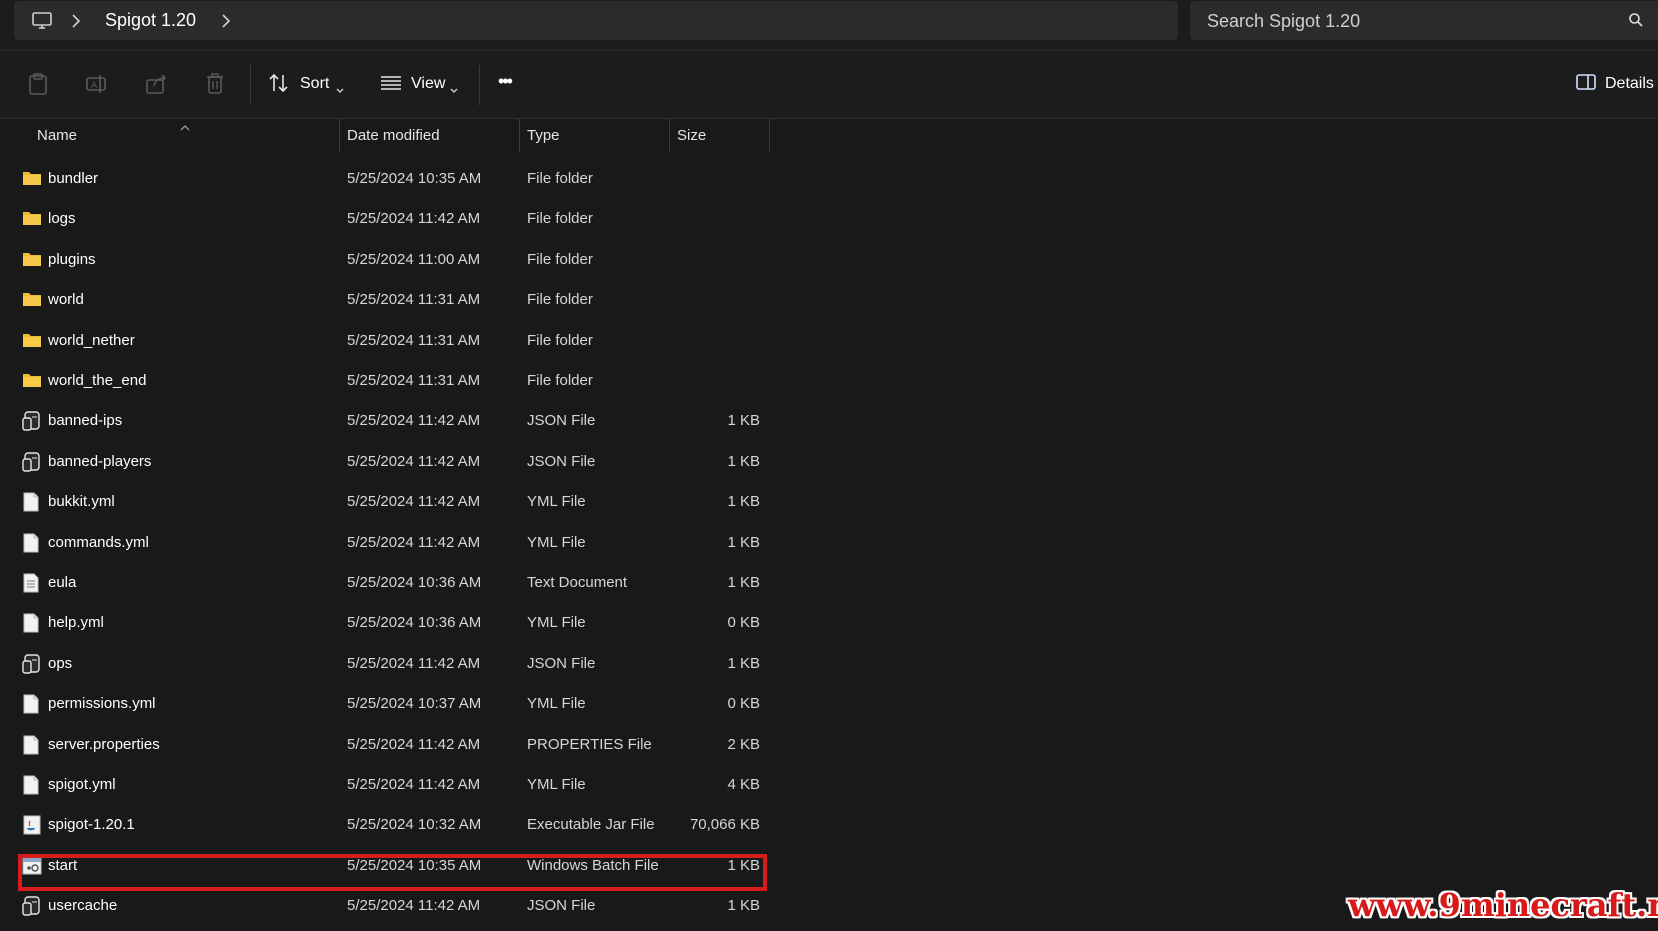 The height and width of the screenshot is (931, 1658). Describe the element at coordinates (1629, 84) in the screenshot. I see `details-button: Details` at that location.